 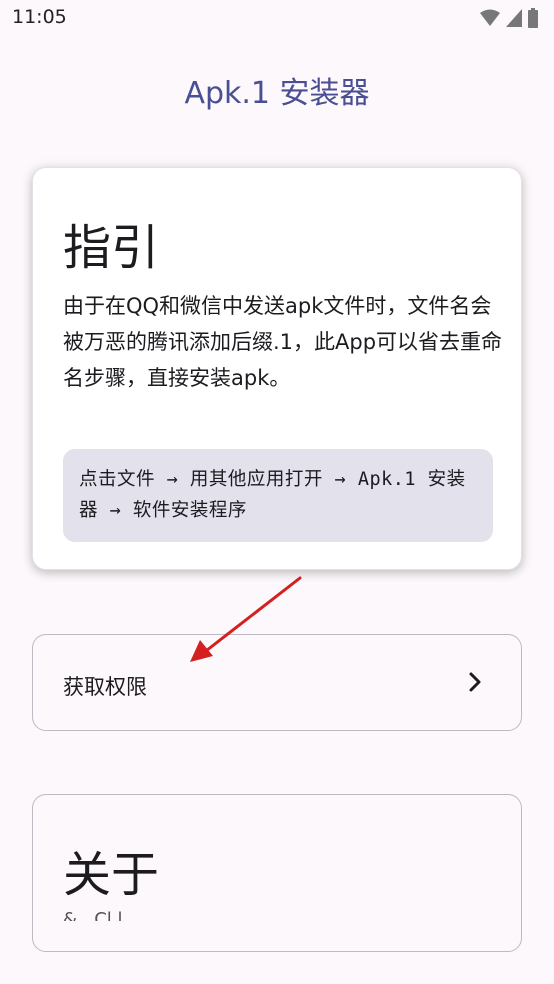 What do you see at coordinates (475, 682) in the screenshot?
I see `chevron-right-icon` at bounding box center [475, 682].